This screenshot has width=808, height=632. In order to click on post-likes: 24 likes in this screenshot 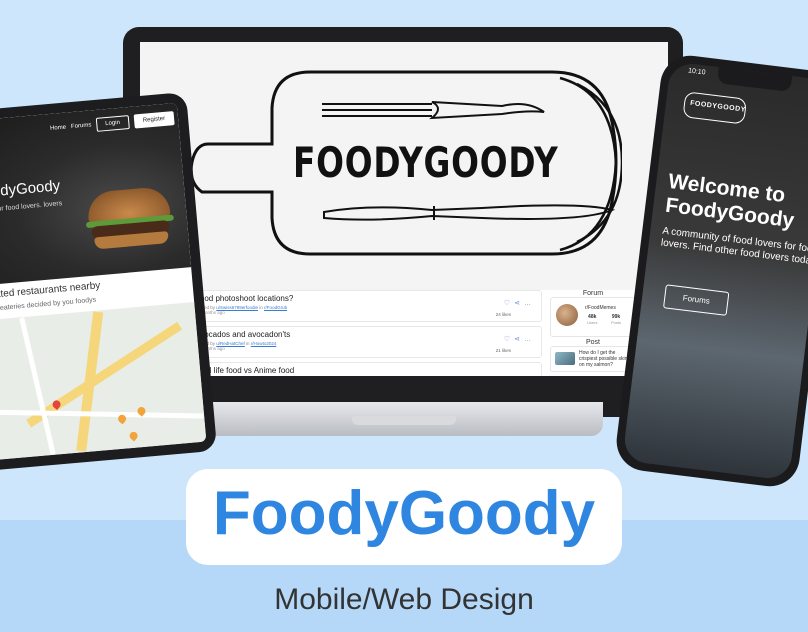, I will do `click(503, 314)`.